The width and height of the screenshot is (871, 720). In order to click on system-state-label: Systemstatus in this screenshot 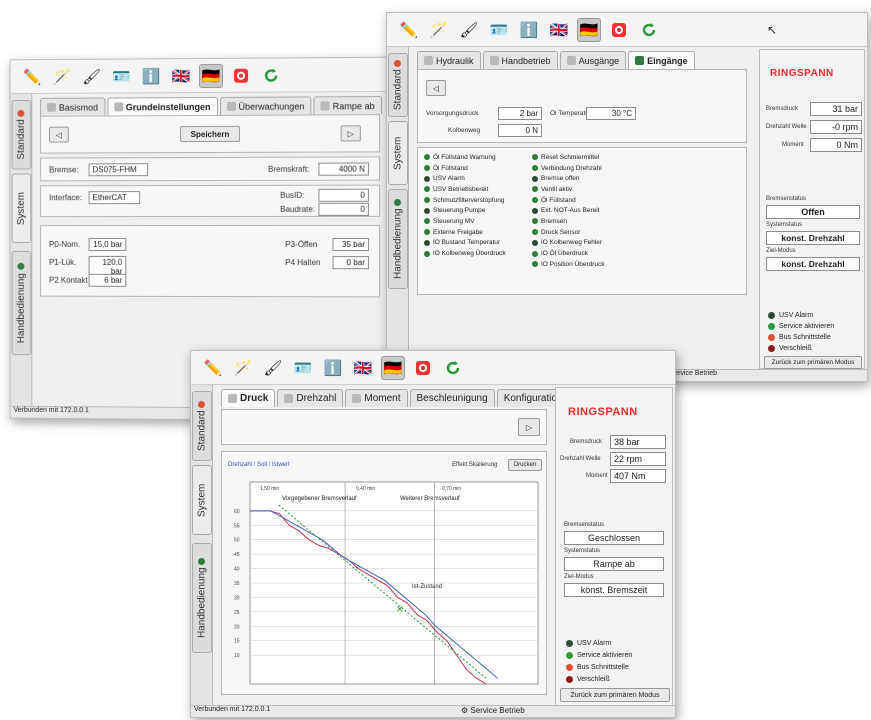, I will do `click(582, 551)`.